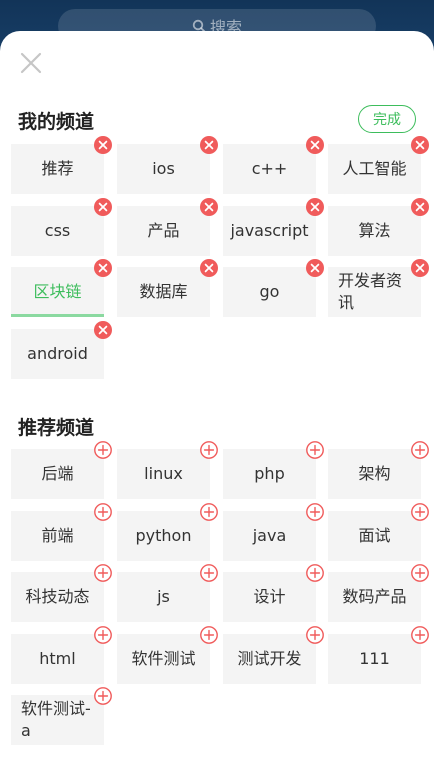 Image resolution: width=434 pixels, height=774 pixels. I want to click on my-channels-title: 我的频道, so click(56, 122).